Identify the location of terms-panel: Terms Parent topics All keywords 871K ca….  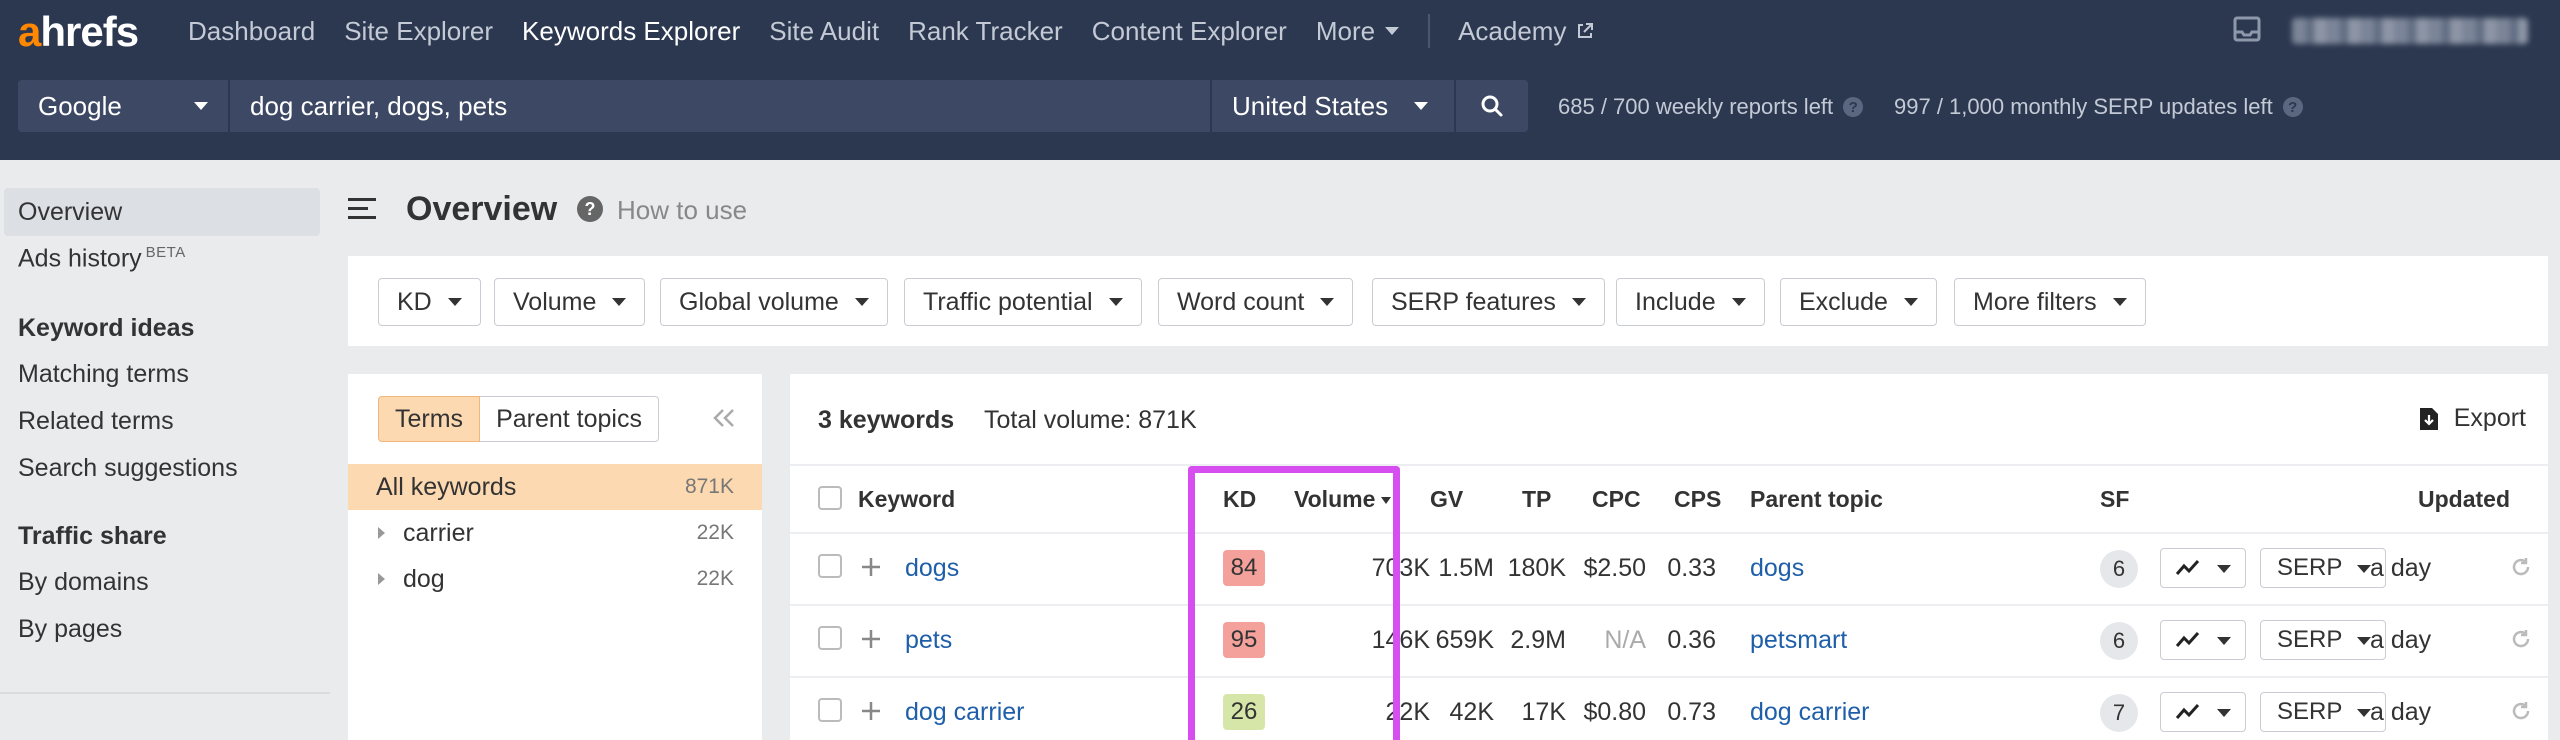
(555, 557).